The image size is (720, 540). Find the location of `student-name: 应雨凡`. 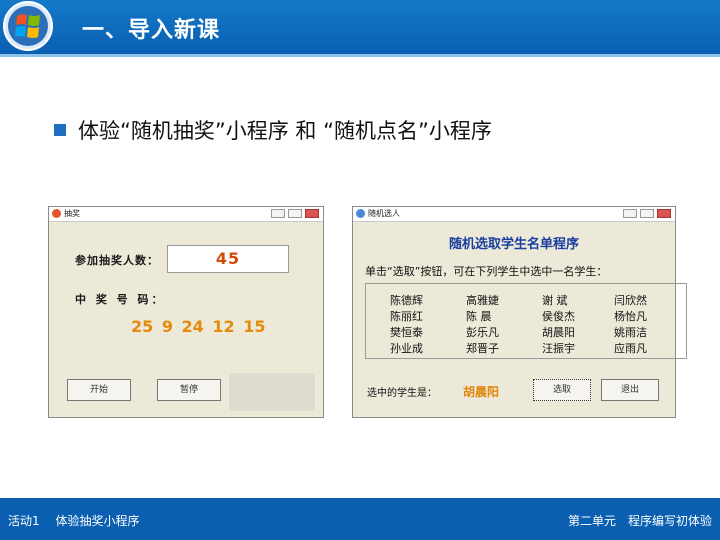

student-name: 应雨凡 is located at coordinates (630, 348).